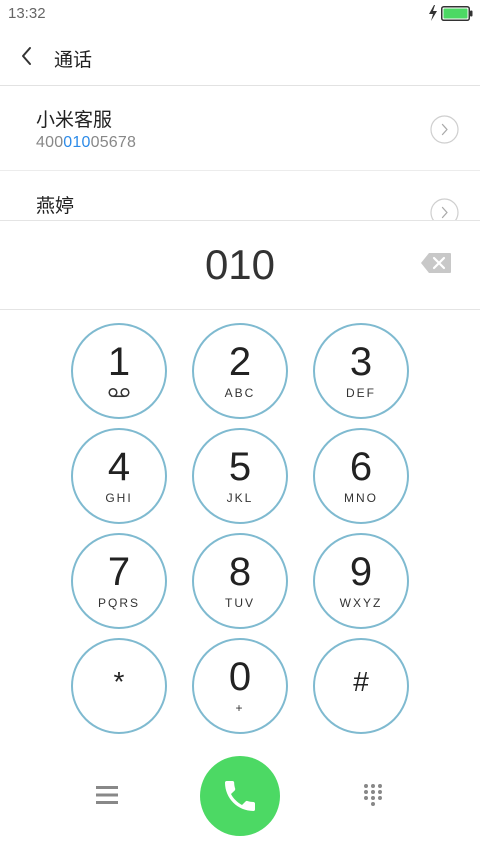 The image size is (480, 853). What do you see at coordinates (240, 362) in the screenshot?
I see `key-digit: 2` at bounding box center [240, 362].